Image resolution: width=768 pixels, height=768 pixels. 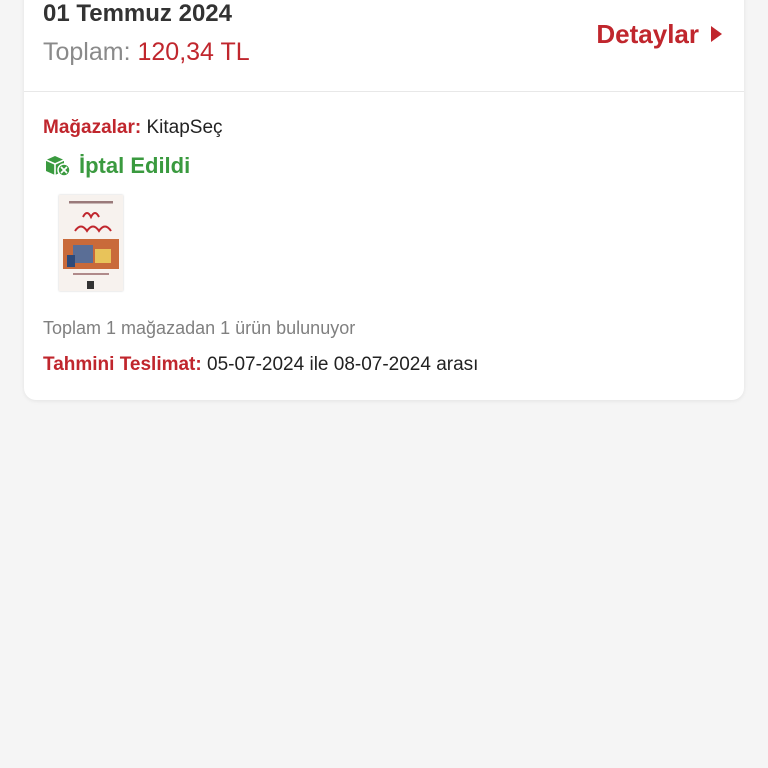 I want to click on order-total: Toplam: 120,34 TL, so click(x=146, y=52).